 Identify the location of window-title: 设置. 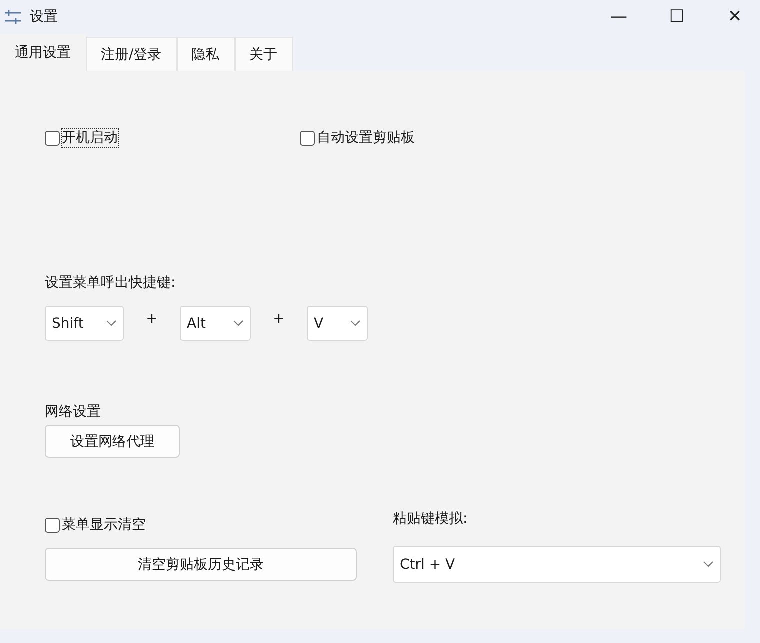
(44, 17).